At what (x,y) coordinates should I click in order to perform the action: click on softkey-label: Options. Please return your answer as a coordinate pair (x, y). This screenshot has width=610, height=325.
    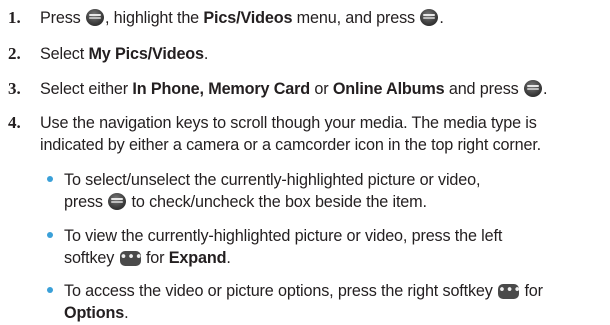
    Looking at the image, I should click on (94, 313).